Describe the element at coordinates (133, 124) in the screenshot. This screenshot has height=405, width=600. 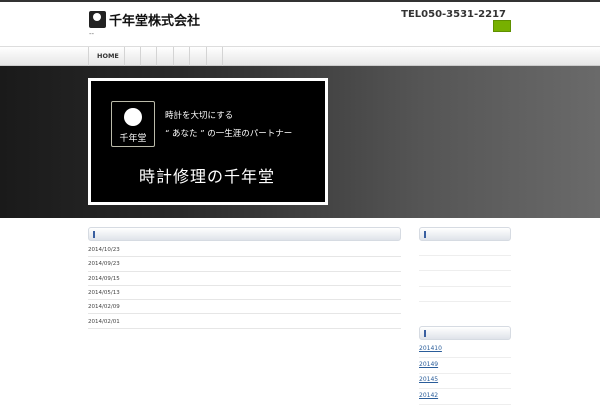
I see `watch-icon: 千年堂` at that location.